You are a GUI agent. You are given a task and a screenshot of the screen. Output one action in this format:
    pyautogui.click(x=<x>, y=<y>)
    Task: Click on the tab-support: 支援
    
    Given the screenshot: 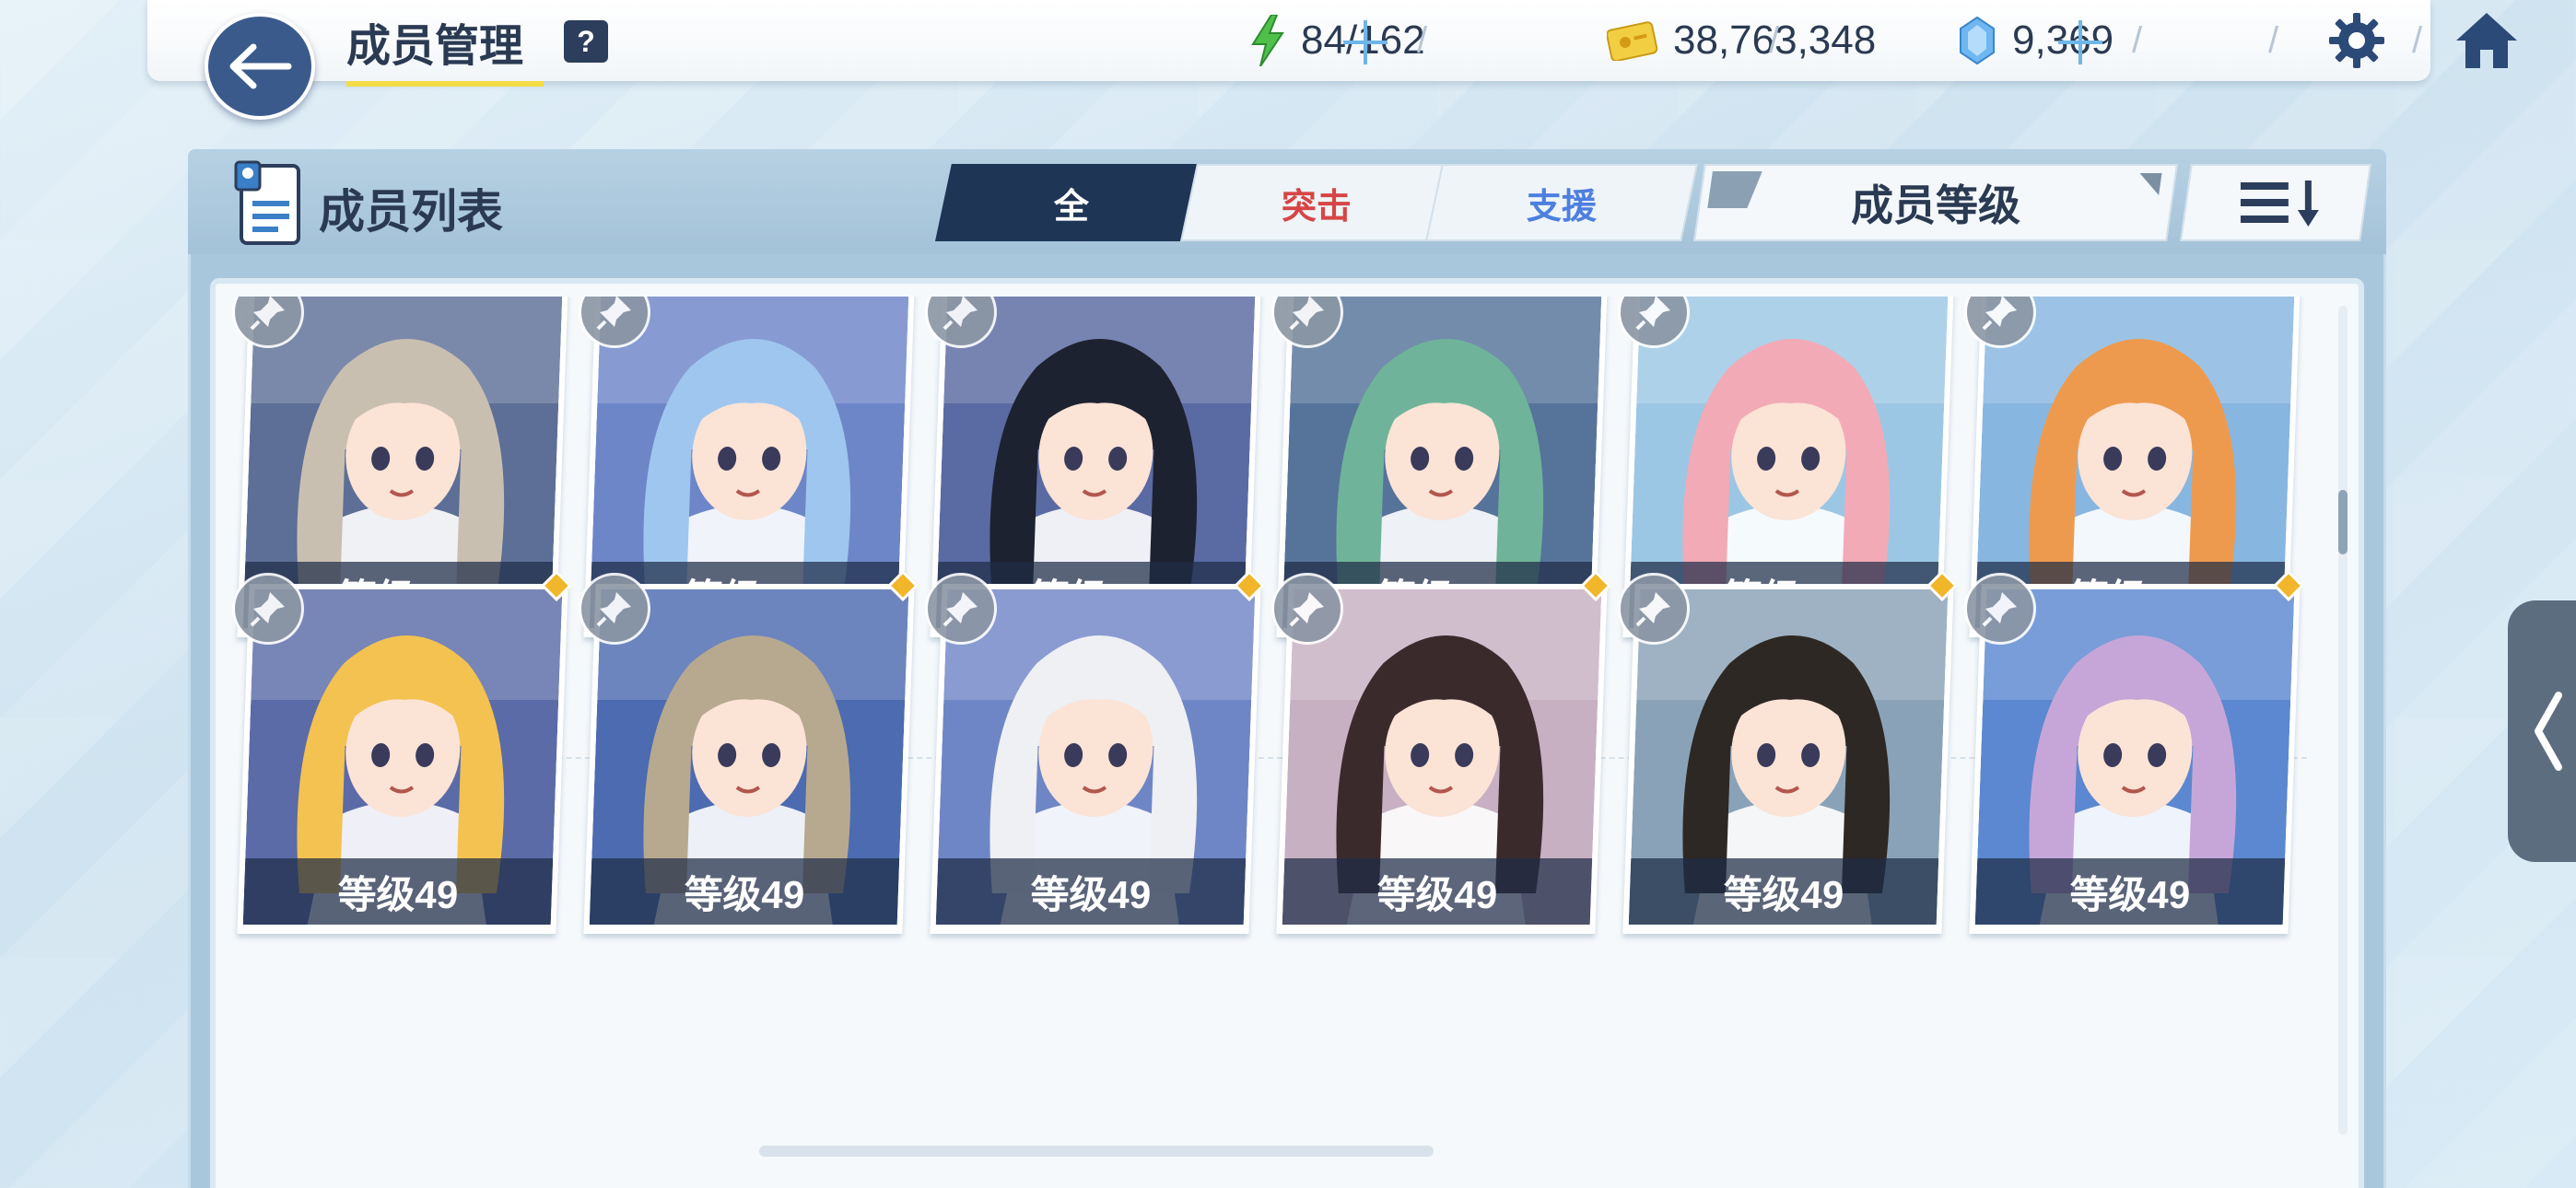 What is the action you would take?
    pyautogui.click(x=1561, y=202)
    